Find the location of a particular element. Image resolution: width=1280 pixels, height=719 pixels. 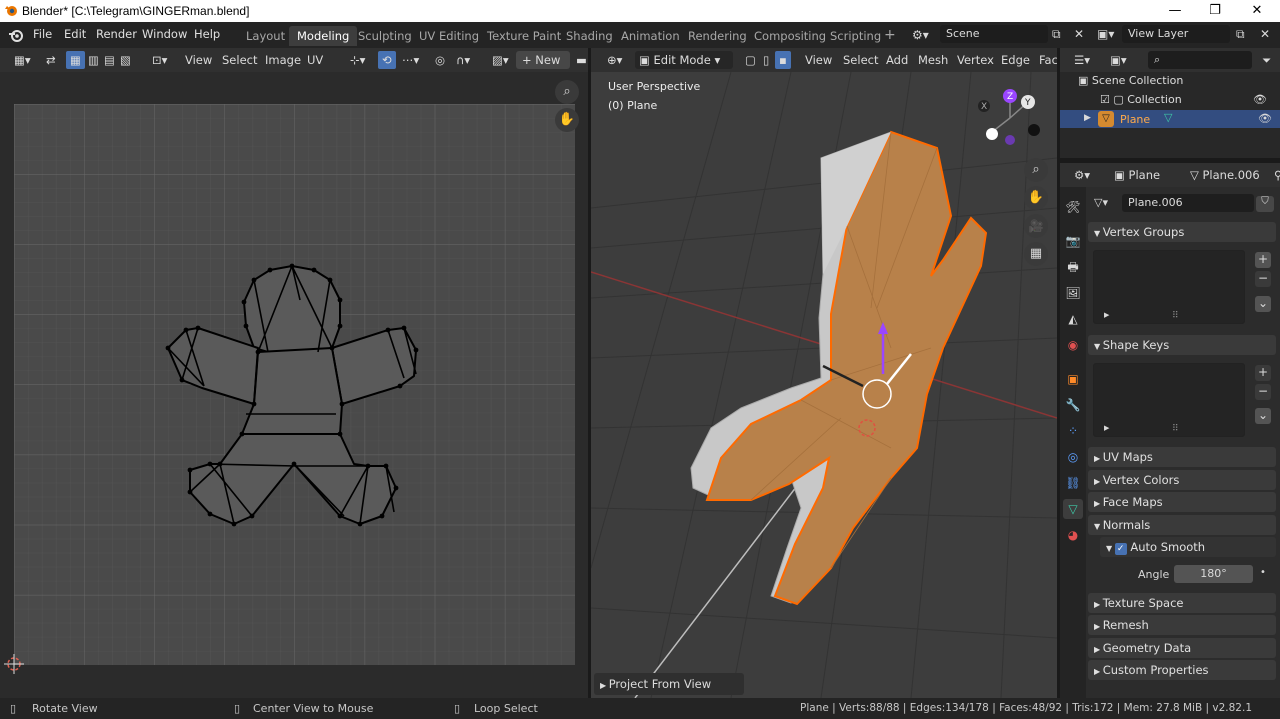

viewport-editor-type-icon: ⊕▾ is located at coordinates (614, 60).